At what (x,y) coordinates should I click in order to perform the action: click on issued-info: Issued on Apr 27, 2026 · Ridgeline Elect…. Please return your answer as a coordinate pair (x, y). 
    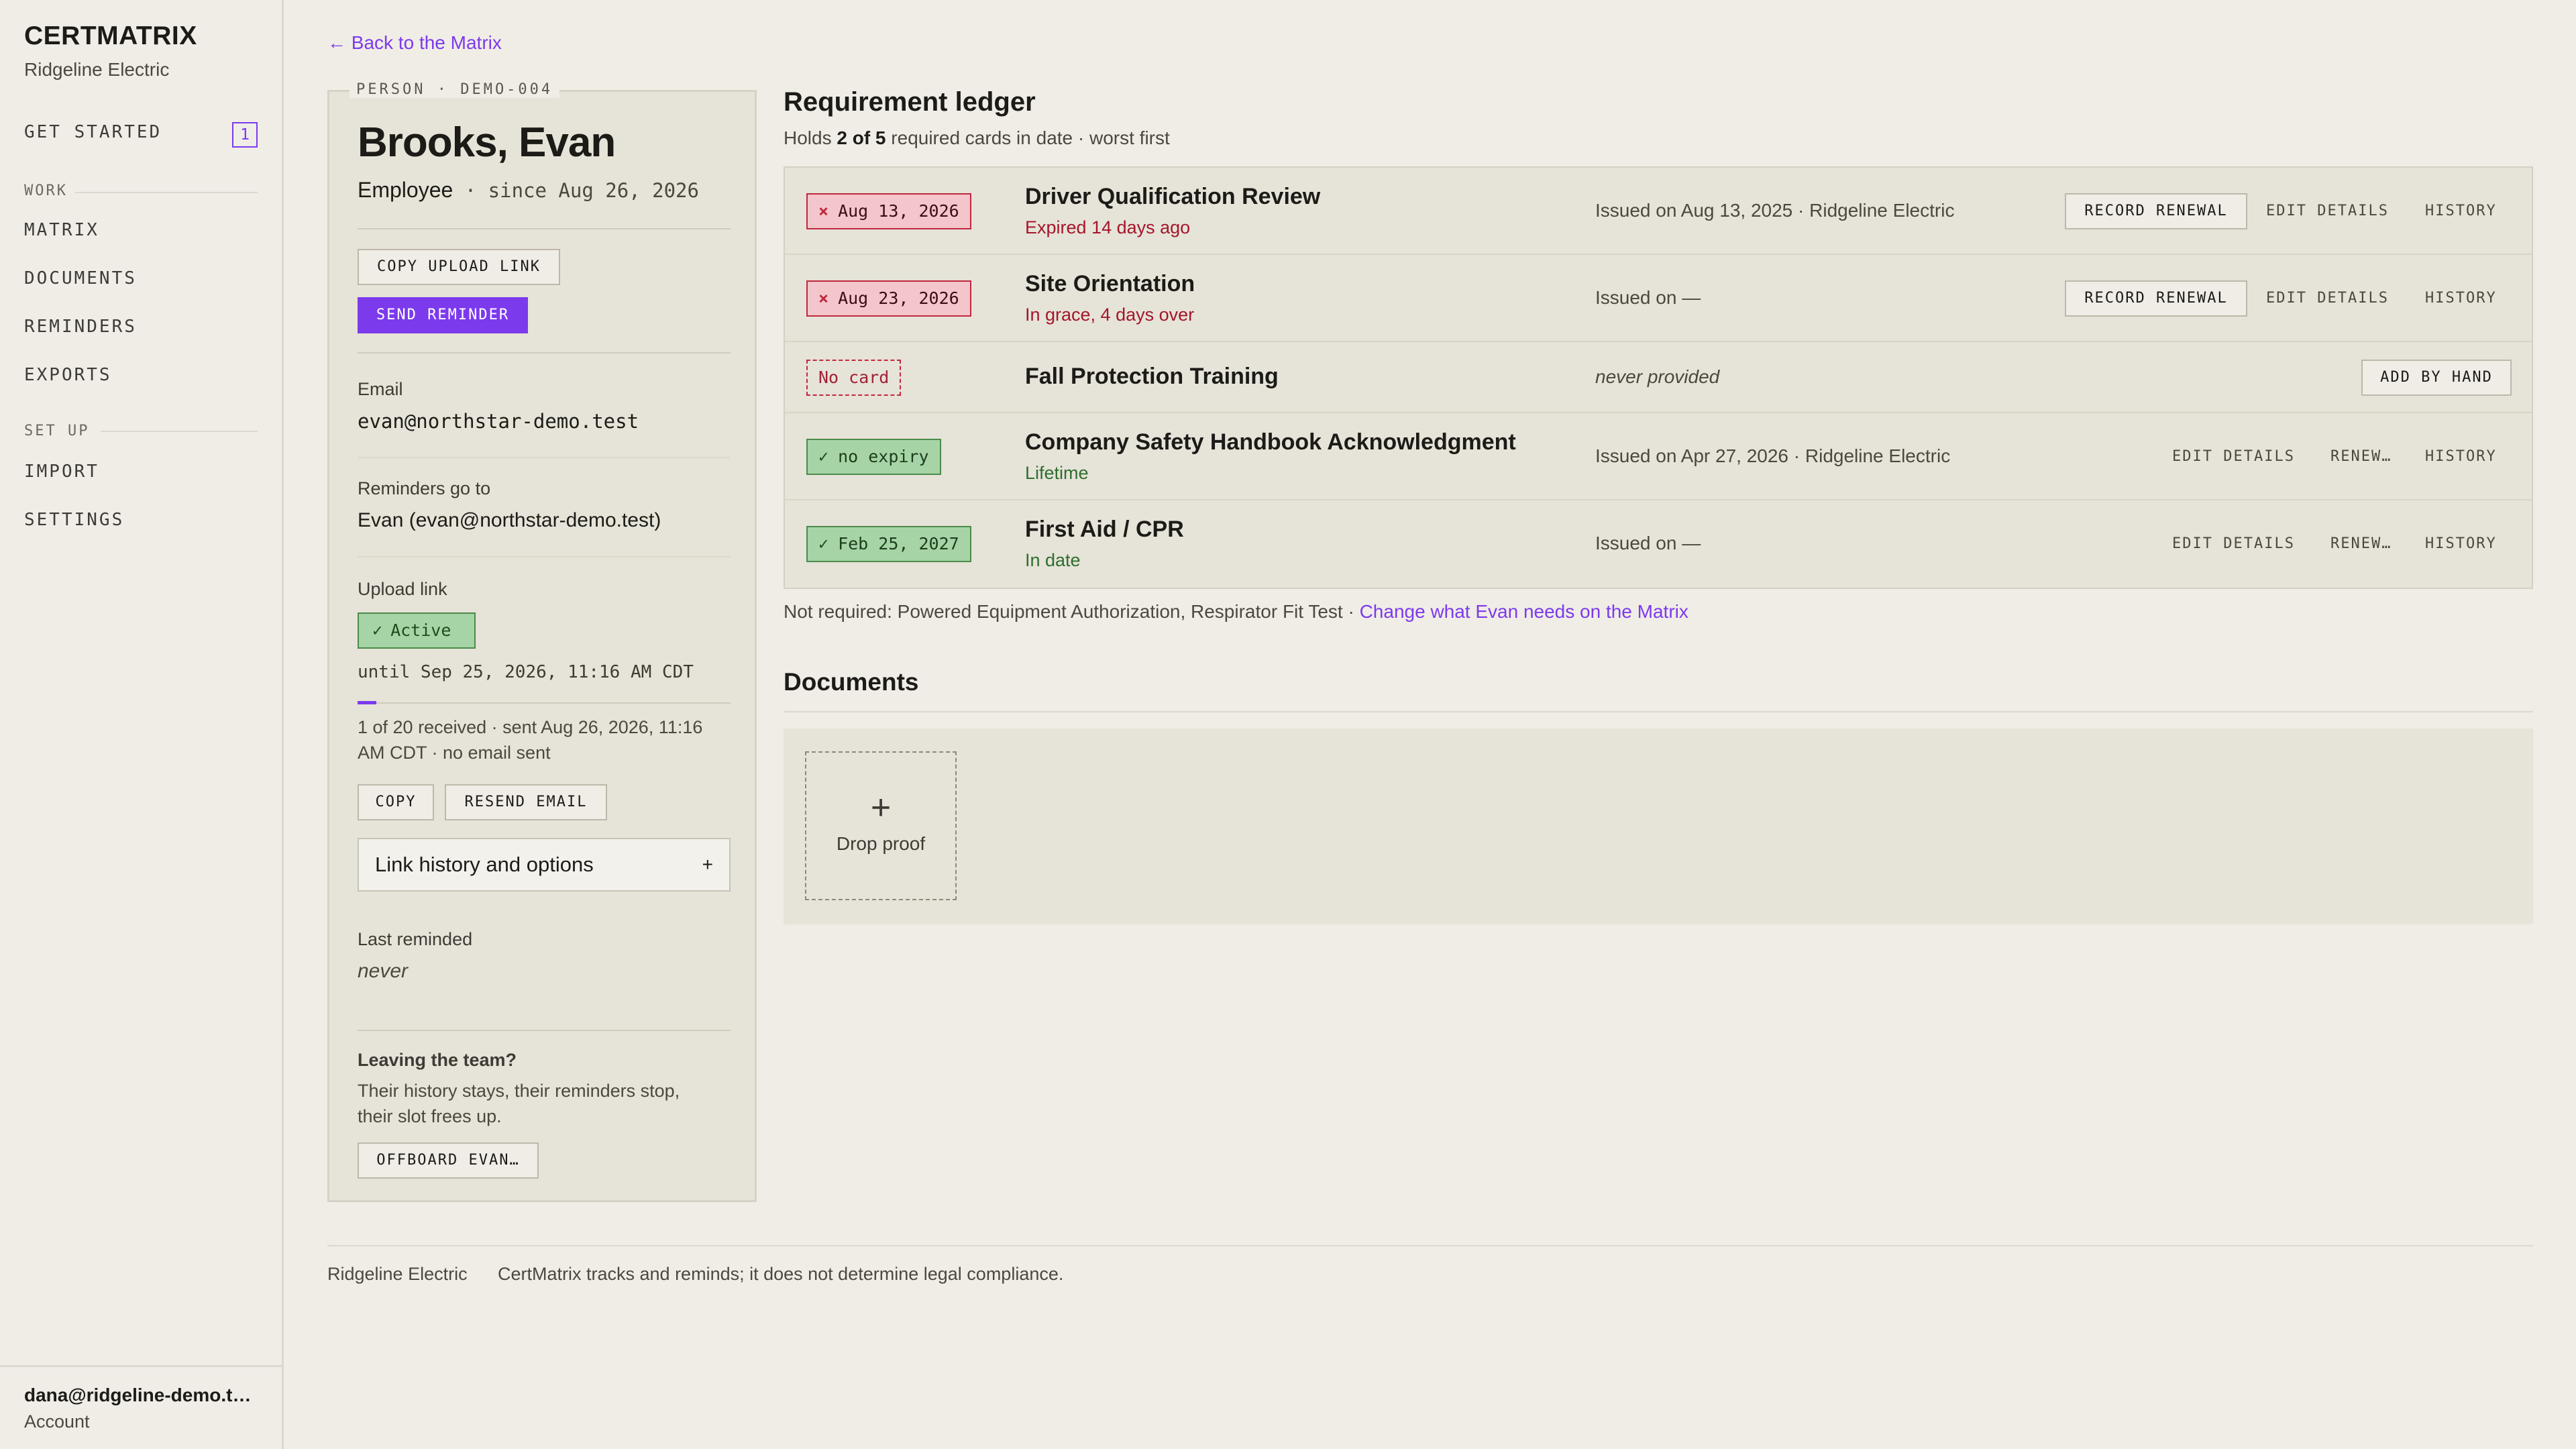
    Looking at the image, I should click on (1773, 455).